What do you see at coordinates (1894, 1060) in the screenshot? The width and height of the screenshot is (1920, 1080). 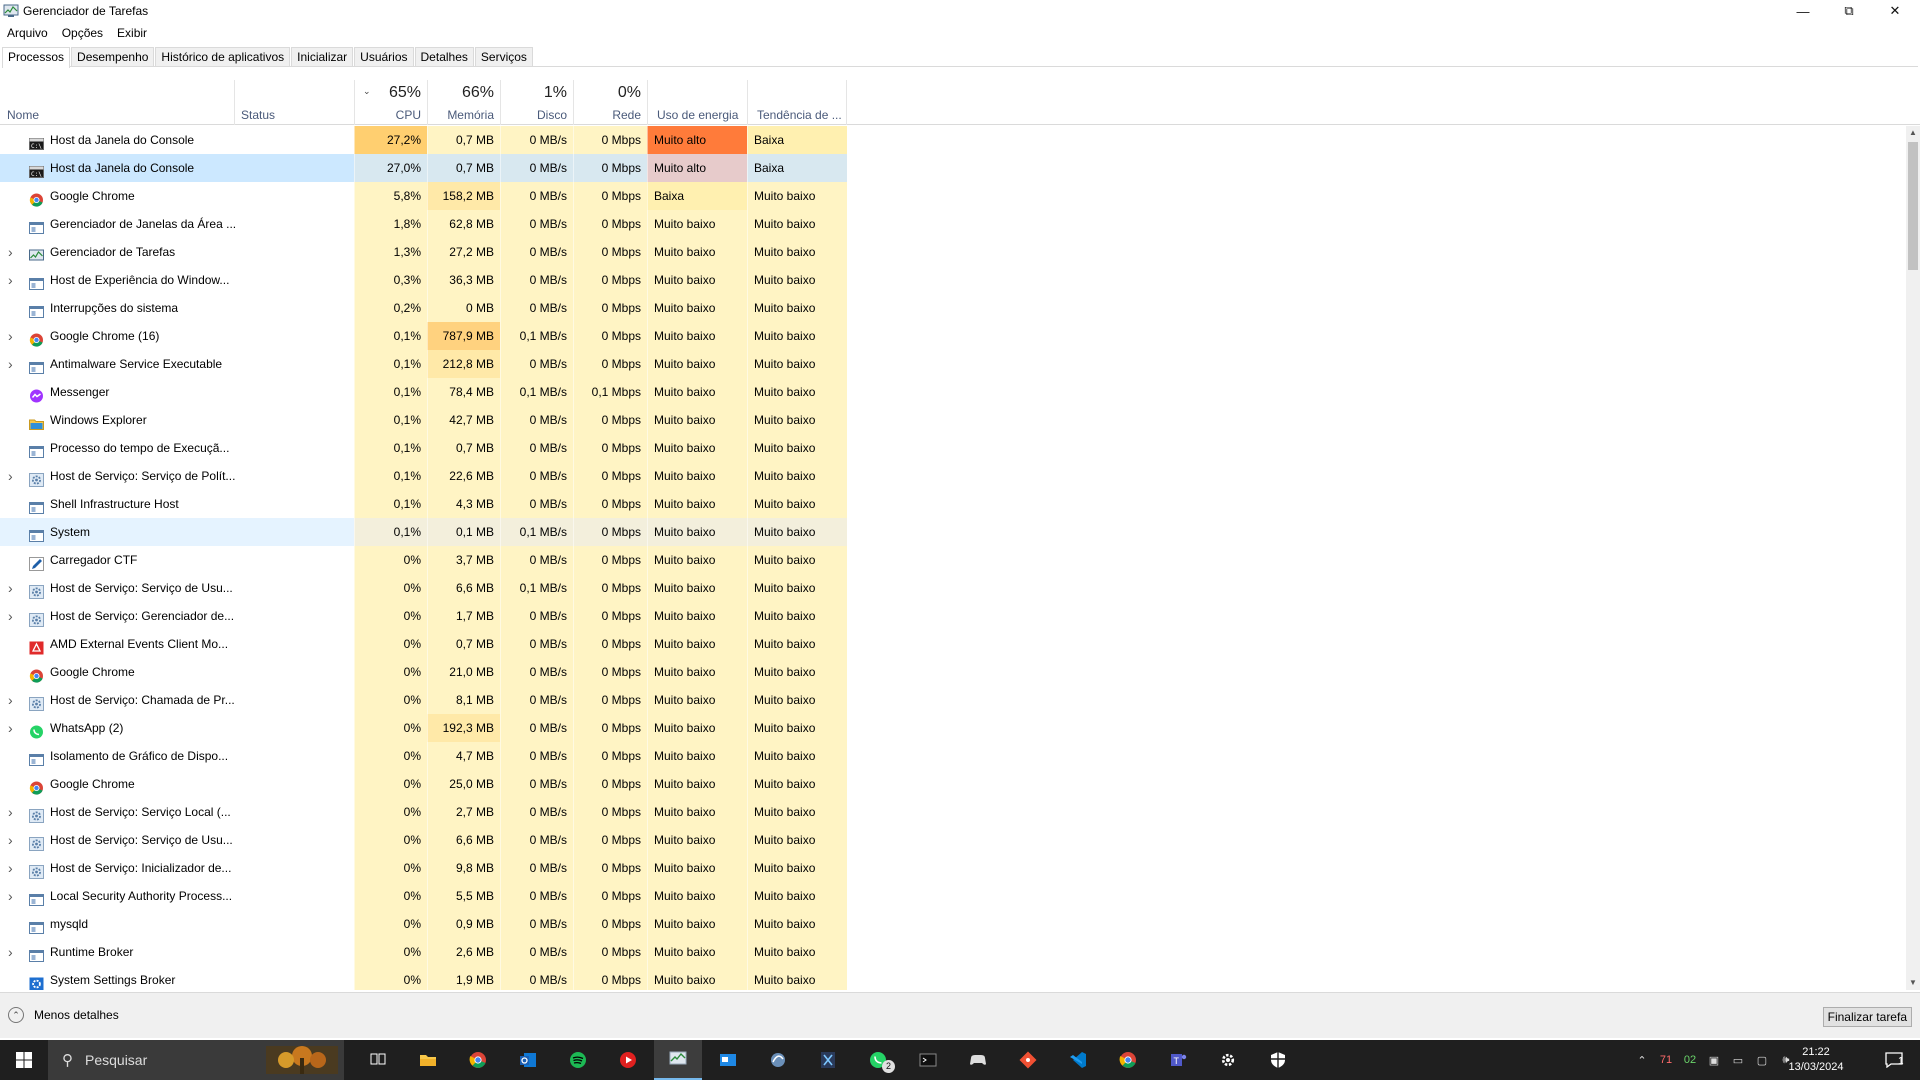 I see `notification-center-button: 1` at bounding box center [1894, 1060].